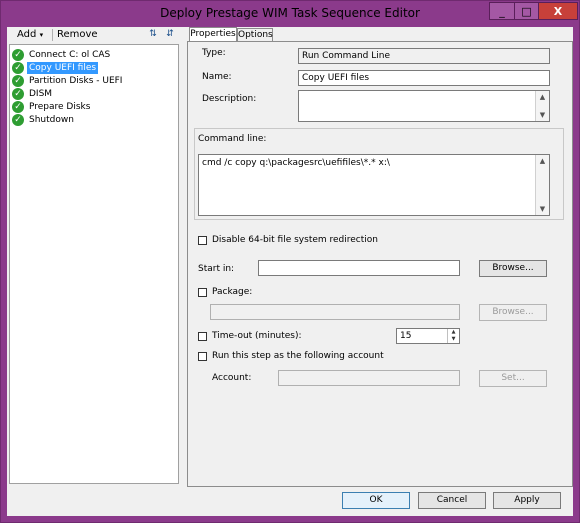  Describe the element at coordinates (527, 500) in the screenshot. I see `apply-button: Apply` at that location.